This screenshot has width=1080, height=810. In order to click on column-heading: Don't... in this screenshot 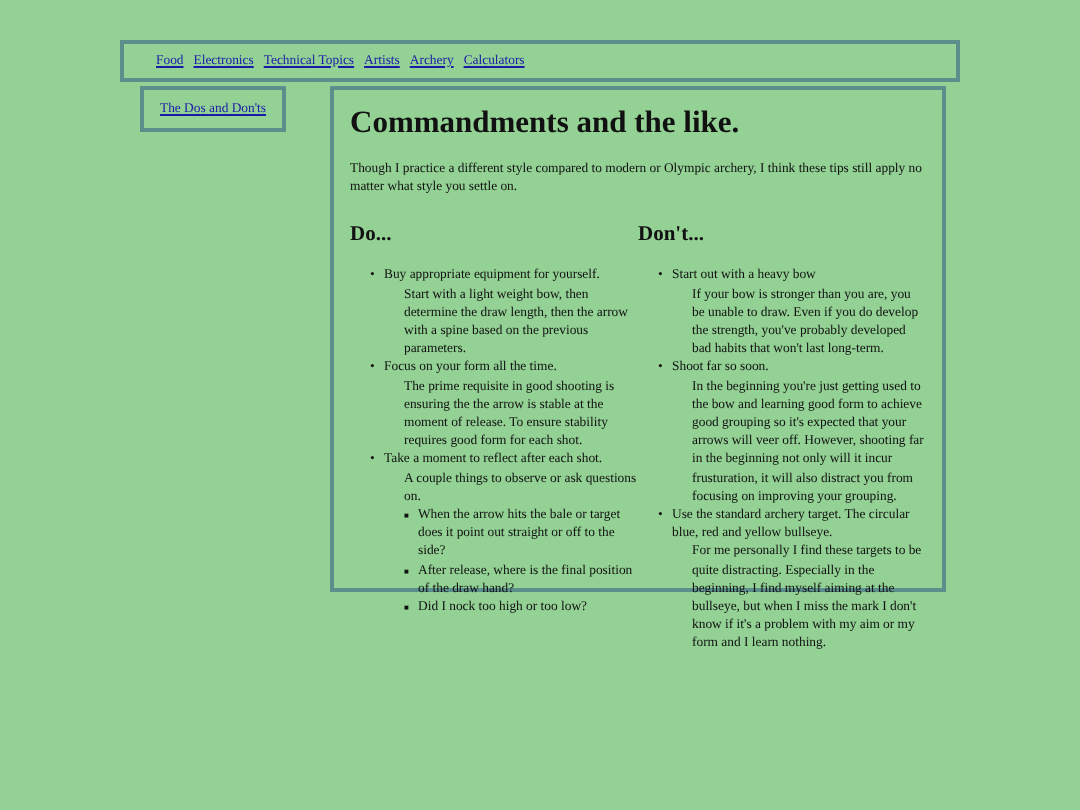, I will do `click(672, 236)`.